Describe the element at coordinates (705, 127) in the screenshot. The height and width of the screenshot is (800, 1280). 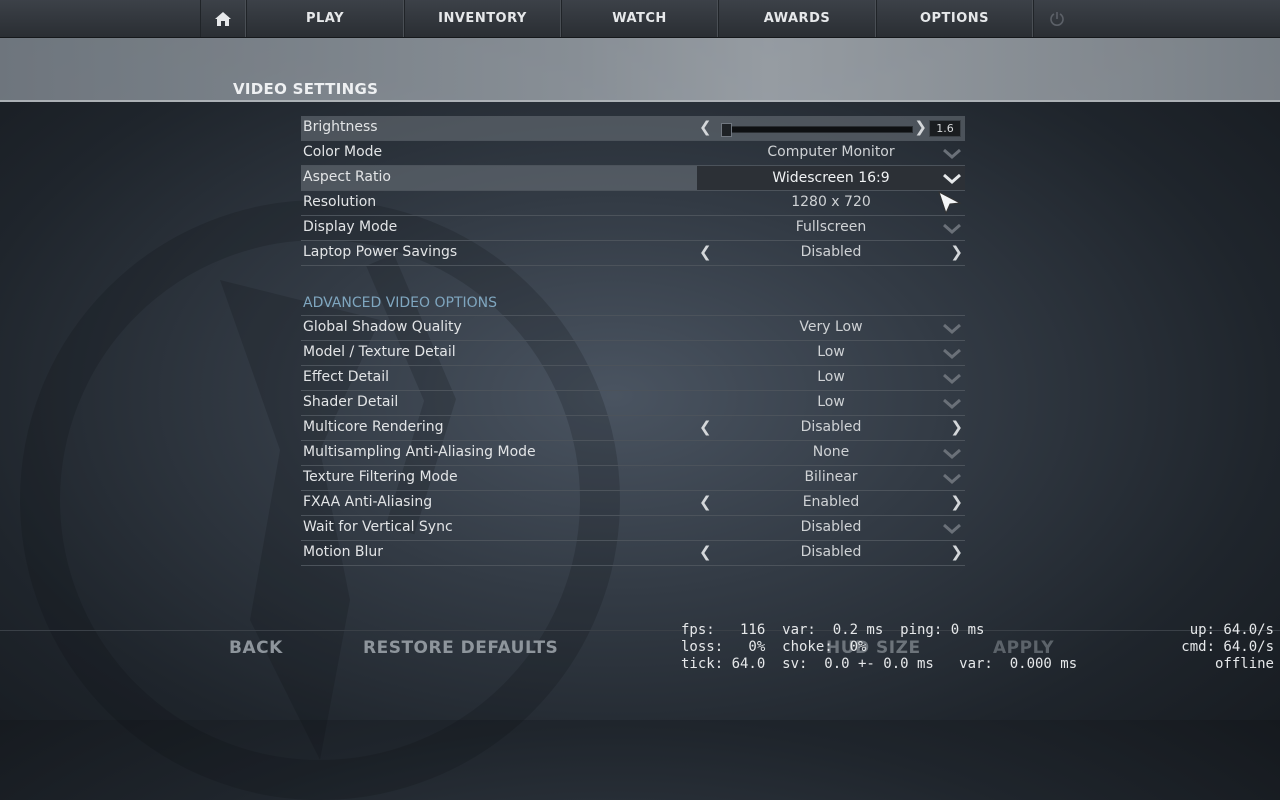
I see `arrow-left-icon: ❮` at that location.